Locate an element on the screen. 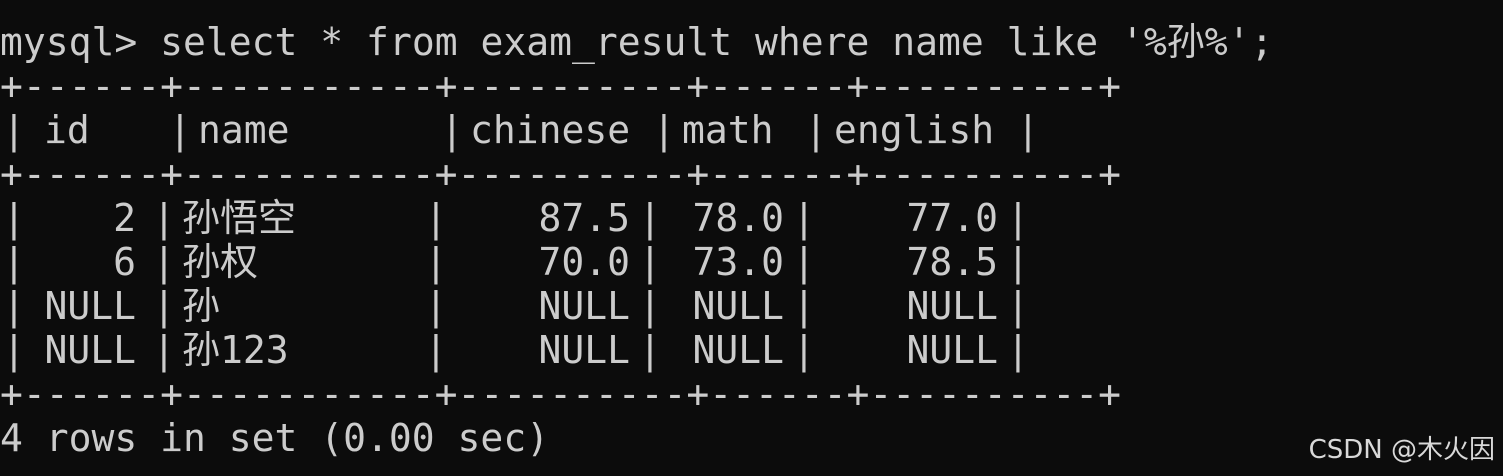 The height and width of the screenshot is (476, 1503). column-header-english: english is located at coordinates (914, 130).